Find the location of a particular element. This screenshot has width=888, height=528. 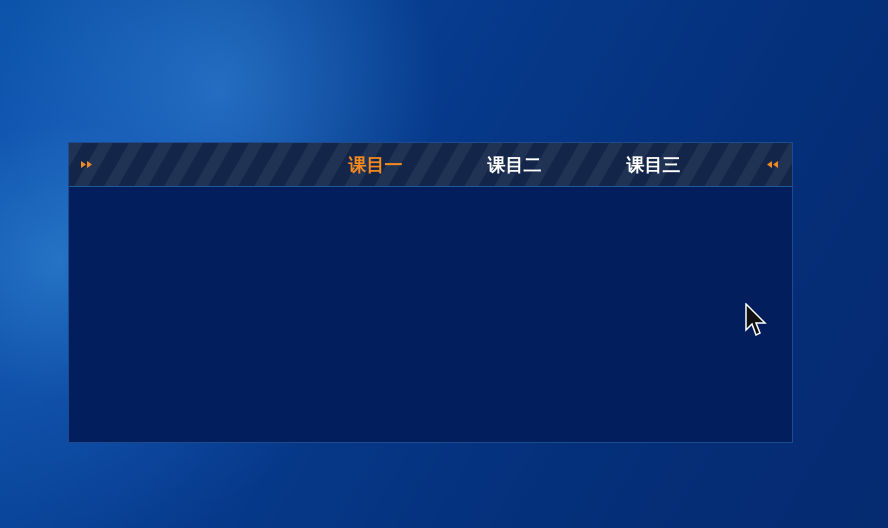

tab: 课目二 is located at coordinates (514, 164).